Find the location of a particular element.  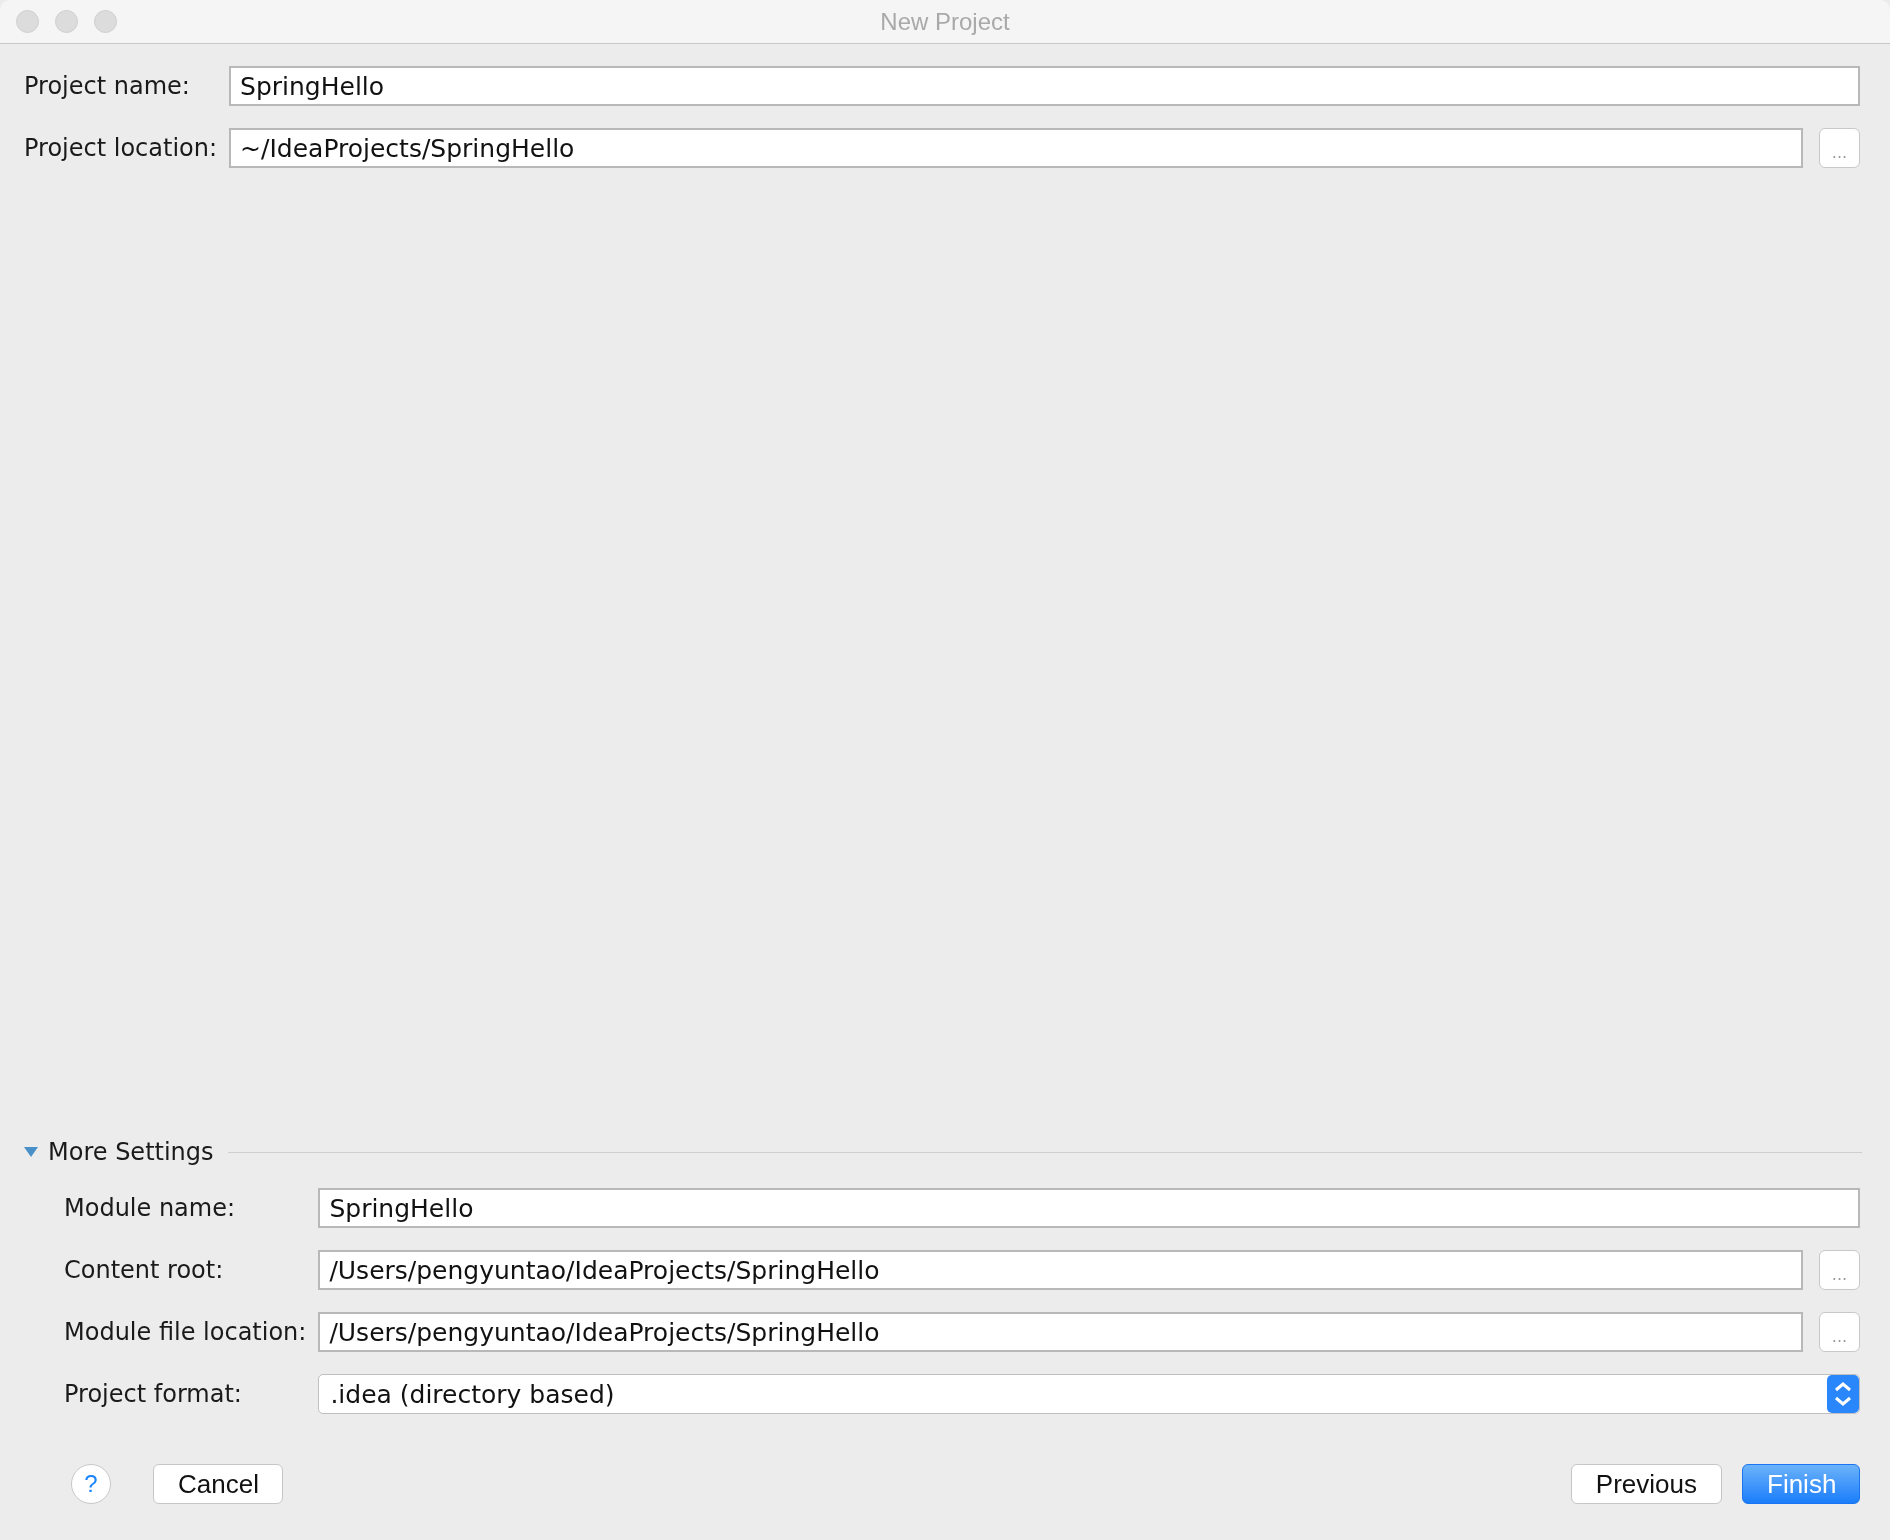

field-label: Project name: is located at coordinates (107, 86).